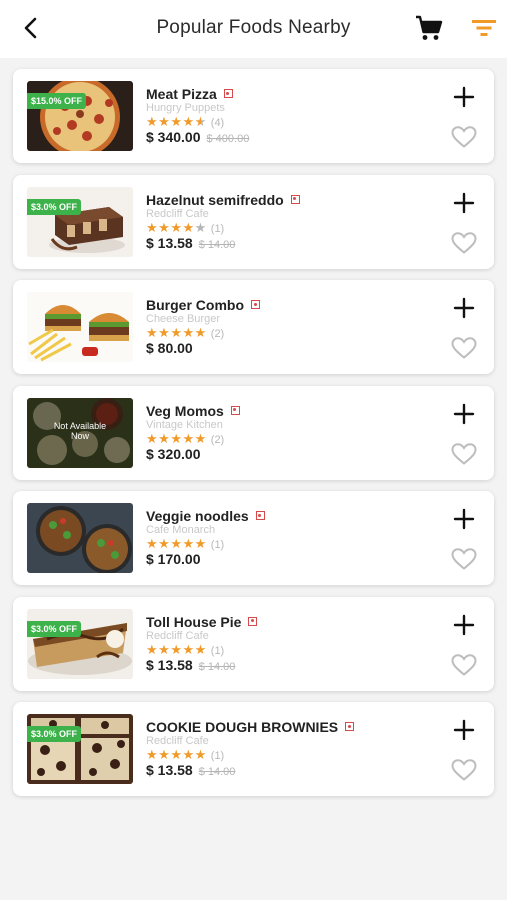 Image resolution: width=507 pixels, height=900 pixels. I want to click on food-name: Toll House Pie, so click(202, 622).